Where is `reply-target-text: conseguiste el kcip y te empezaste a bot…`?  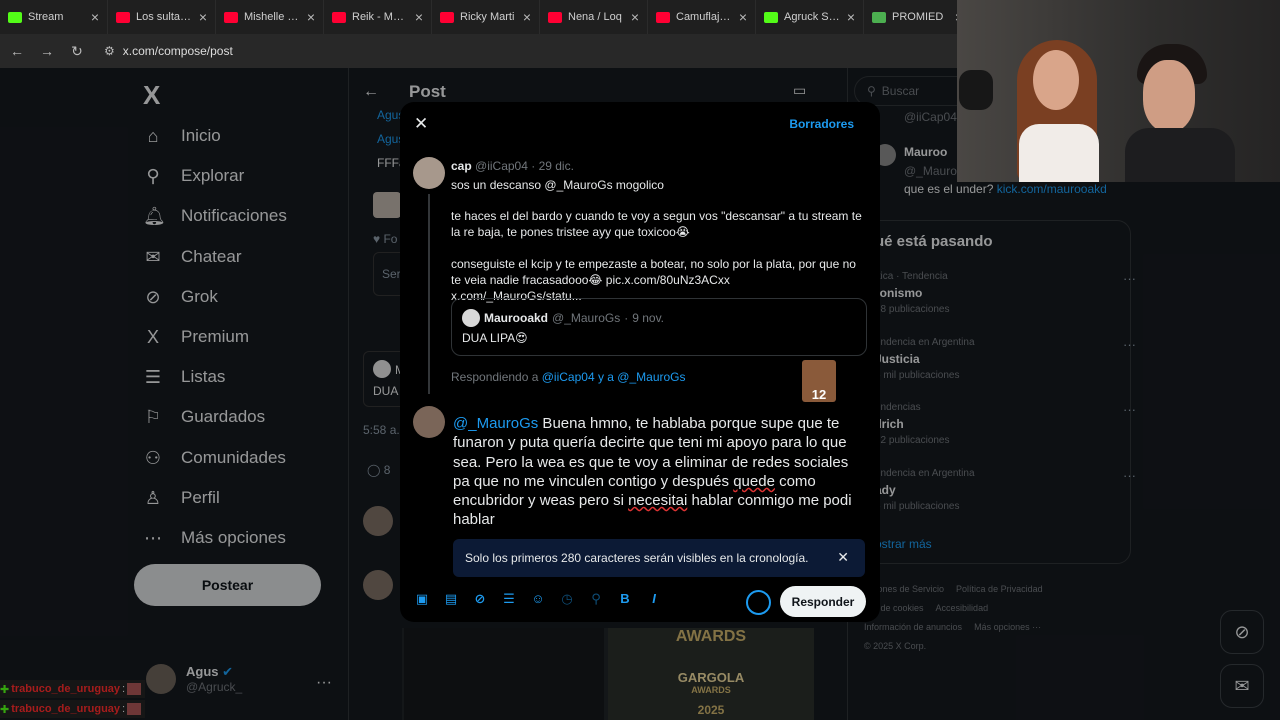
reply-target-text: conseguiste el kcip y te empezaste a bot… is located at coordinates (653, 280).